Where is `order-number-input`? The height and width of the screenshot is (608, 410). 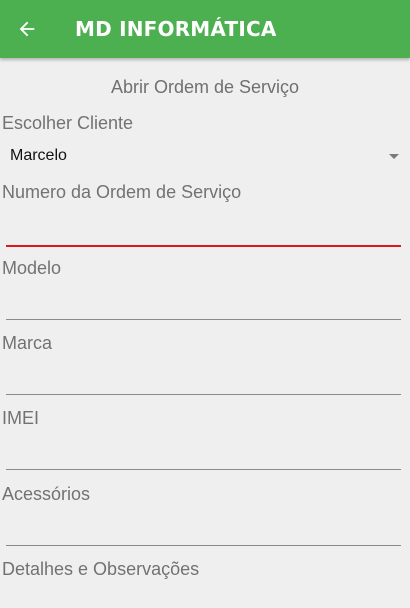
order-number-input is located at coordinates (203, 229).